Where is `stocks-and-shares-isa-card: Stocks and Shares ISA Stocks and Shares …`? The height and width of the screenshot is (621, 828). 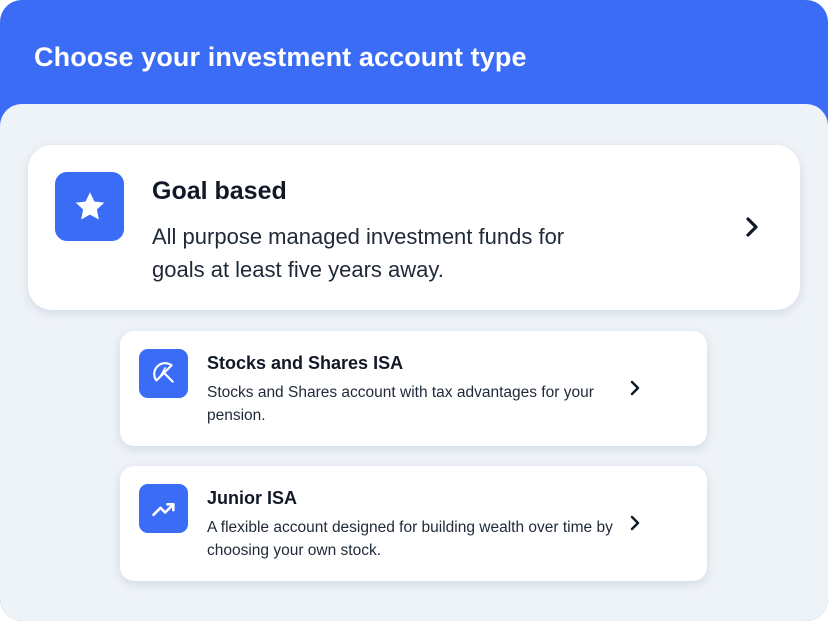 stocks-and-shares-isa-card: Stocks and Shares ISA Stocks and Shares … is located at coordinates (413, 388).